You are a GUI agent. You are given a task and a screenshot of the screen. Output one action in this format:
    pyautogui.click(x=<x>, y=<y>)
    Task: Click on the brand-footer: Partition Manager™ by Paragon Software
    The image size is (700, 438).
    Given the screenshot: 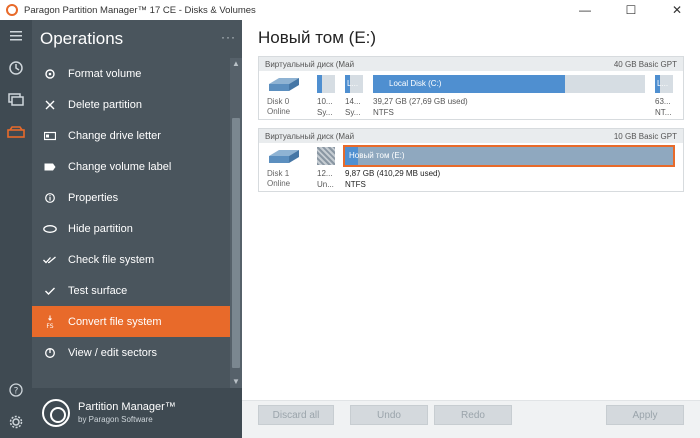 What is the action you would take?
    pyautogui.click(x=137, y=413)
    